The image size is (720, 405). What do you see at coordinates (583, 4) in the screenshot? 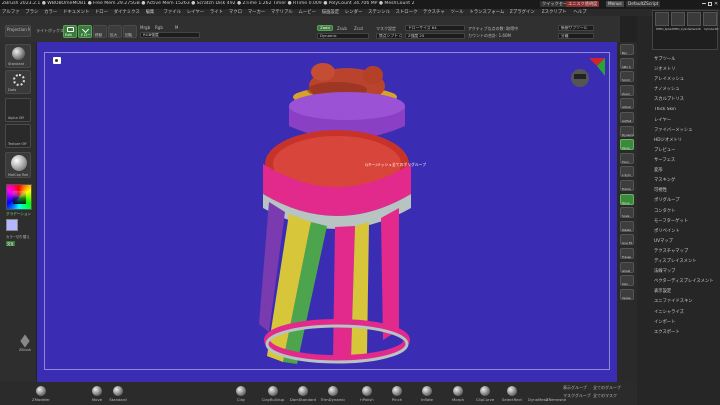
I see `ui-transparency-button: ユニスク透明度` at bounding box center [583, 4].